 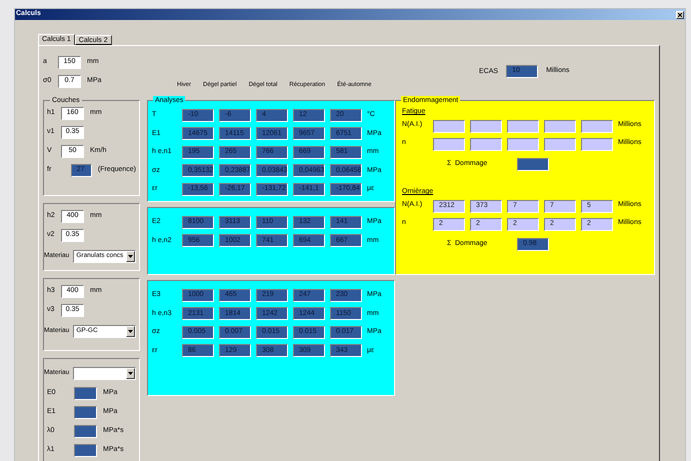 I want to click on close-icon, so click(x=680, y=14).